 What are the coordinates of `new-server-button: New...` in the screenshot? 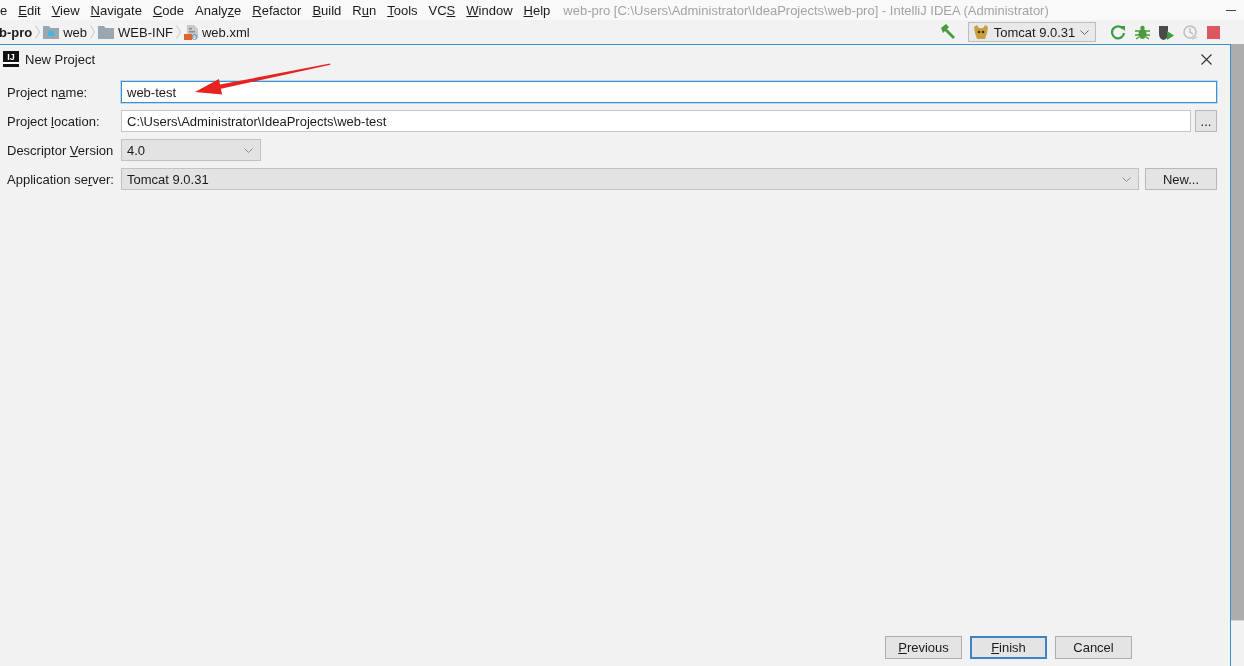 It's located at (1181, 179).